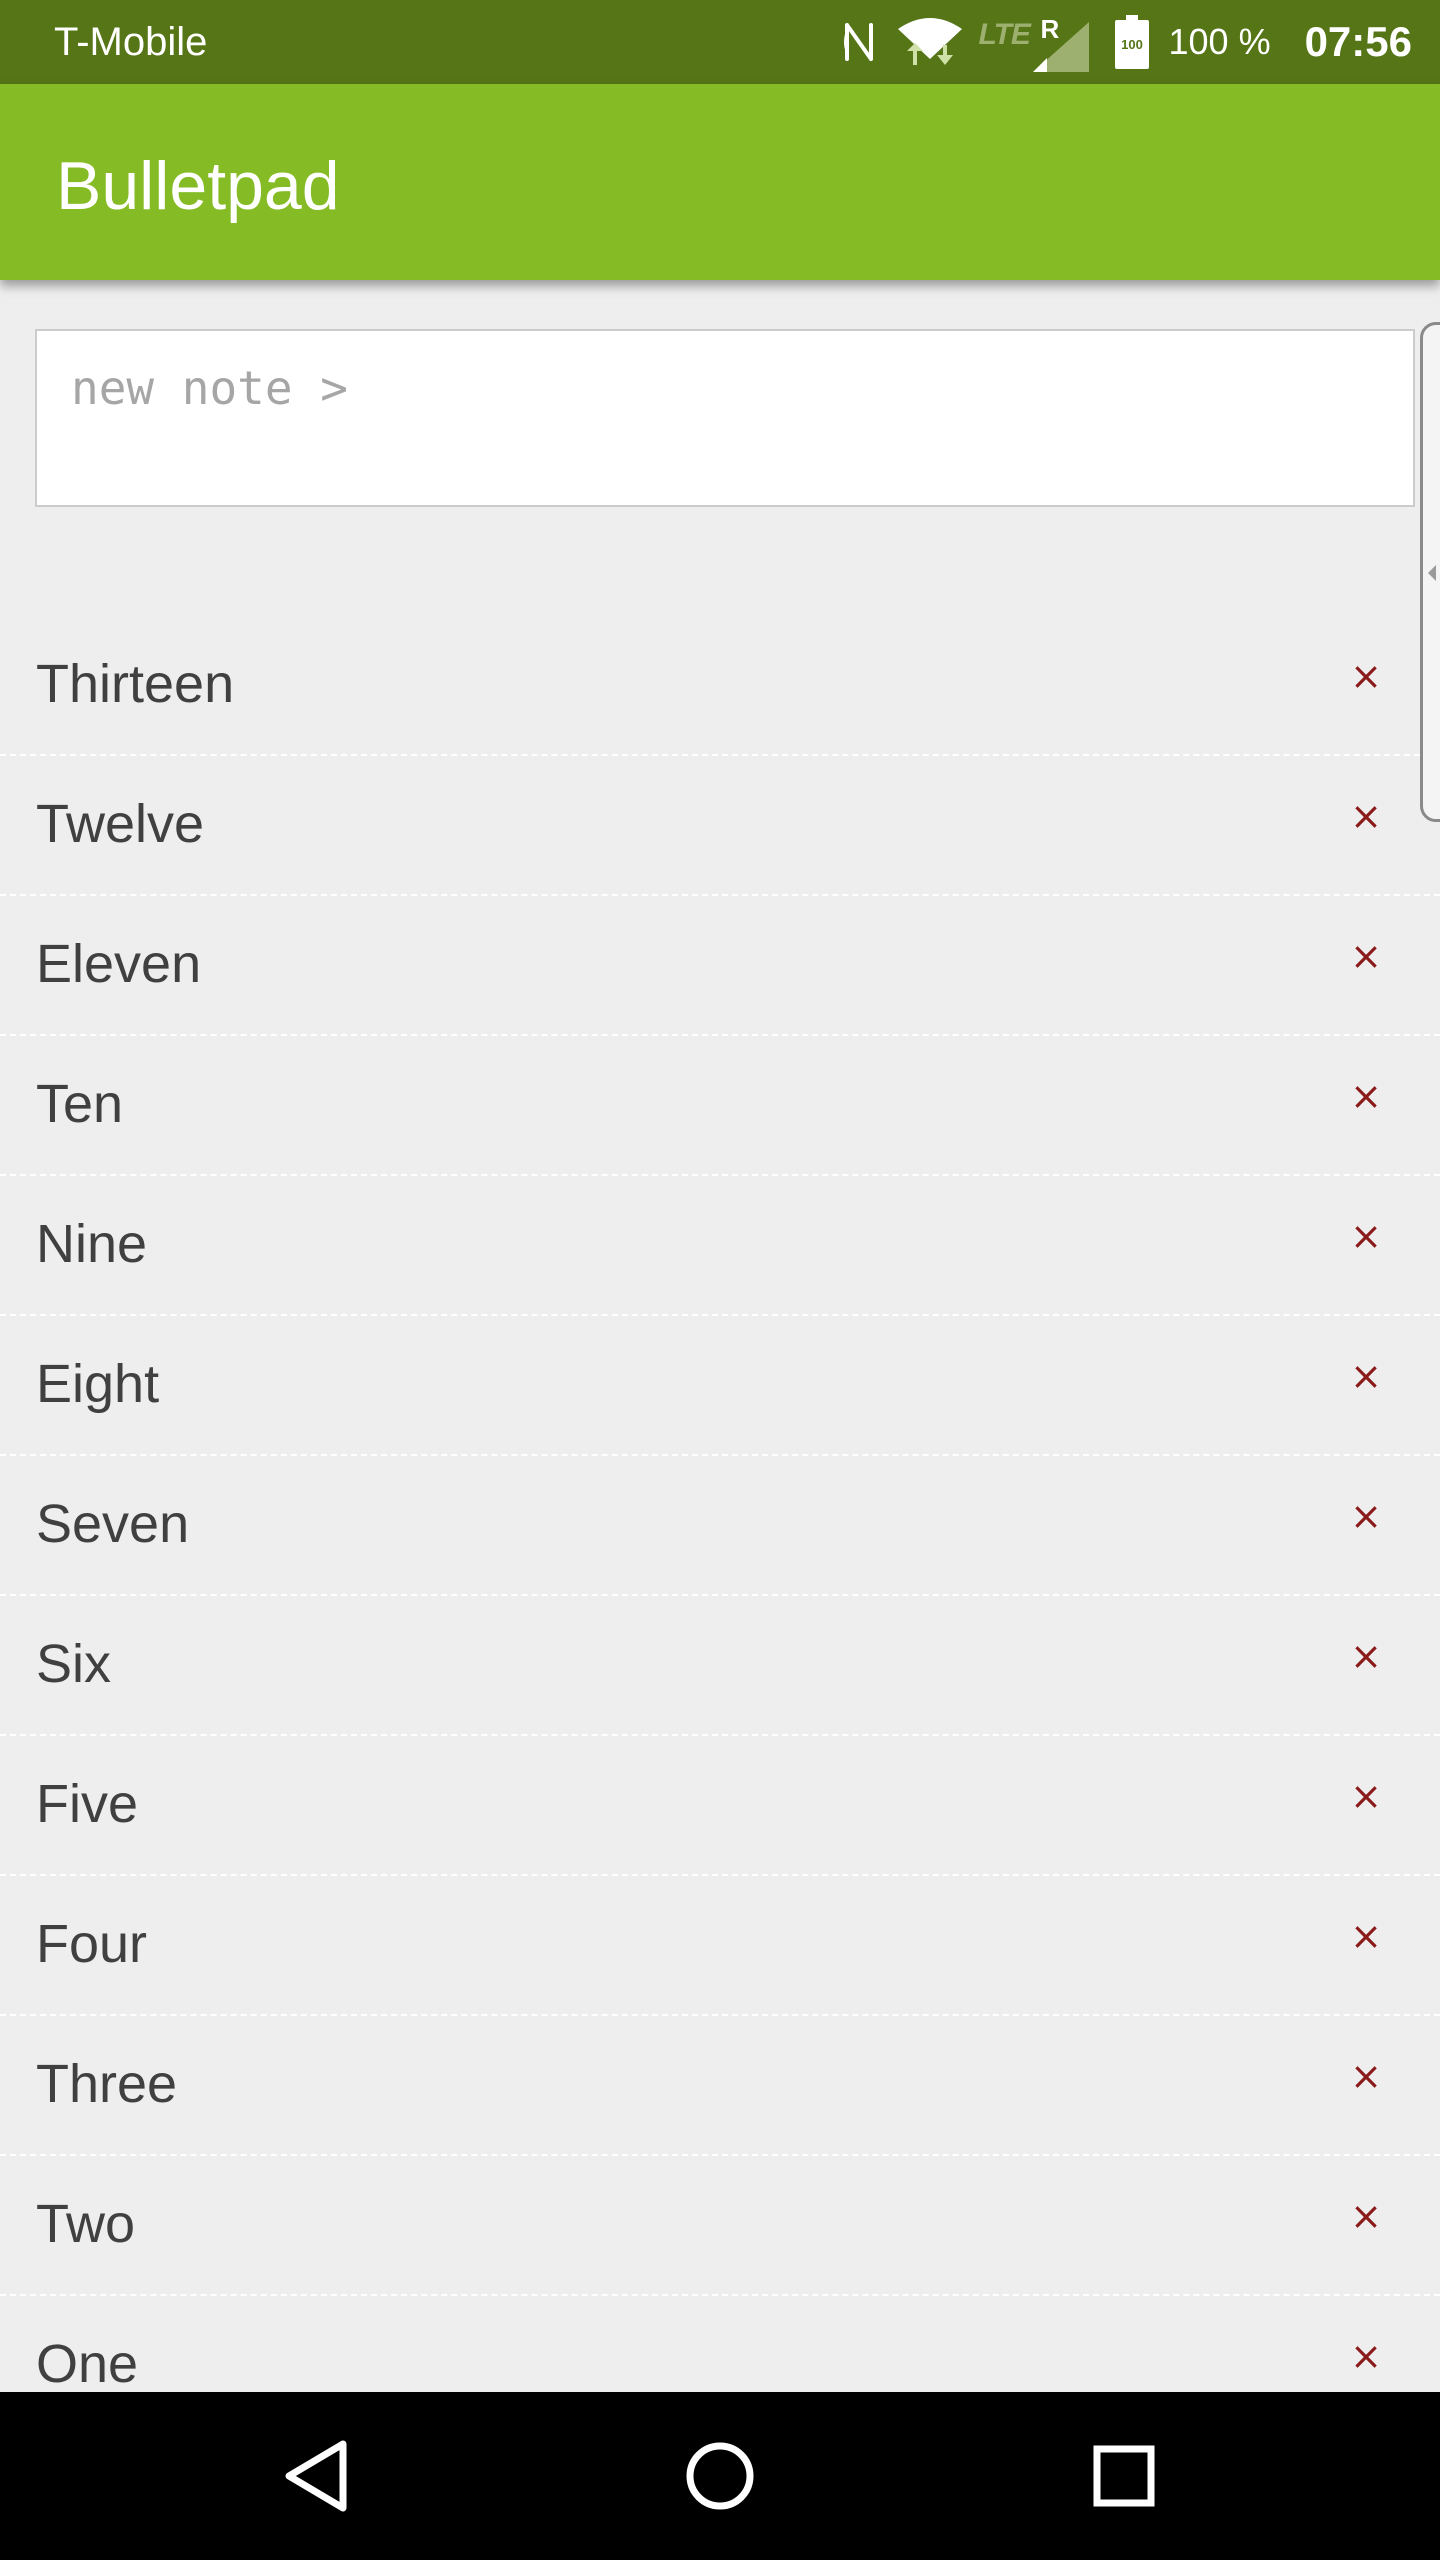 Image resolution: width=1440 pixels, height=2560 pixels. I want to click on note-item: Ten ×, so click(720, 1106).